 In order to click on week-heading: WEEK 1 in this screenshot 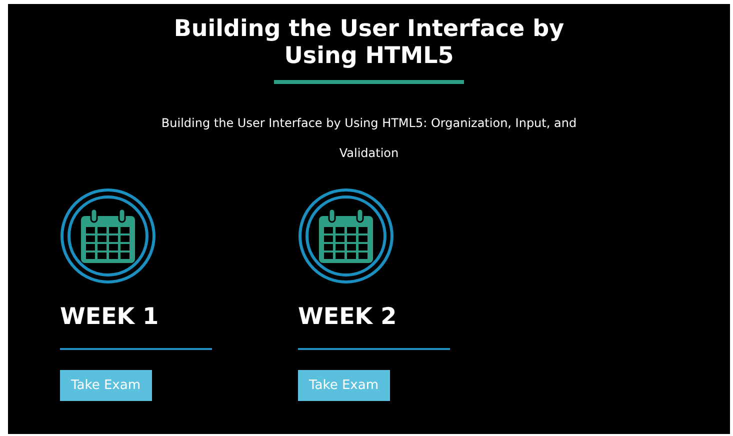, I will do `click(109, 317)`.